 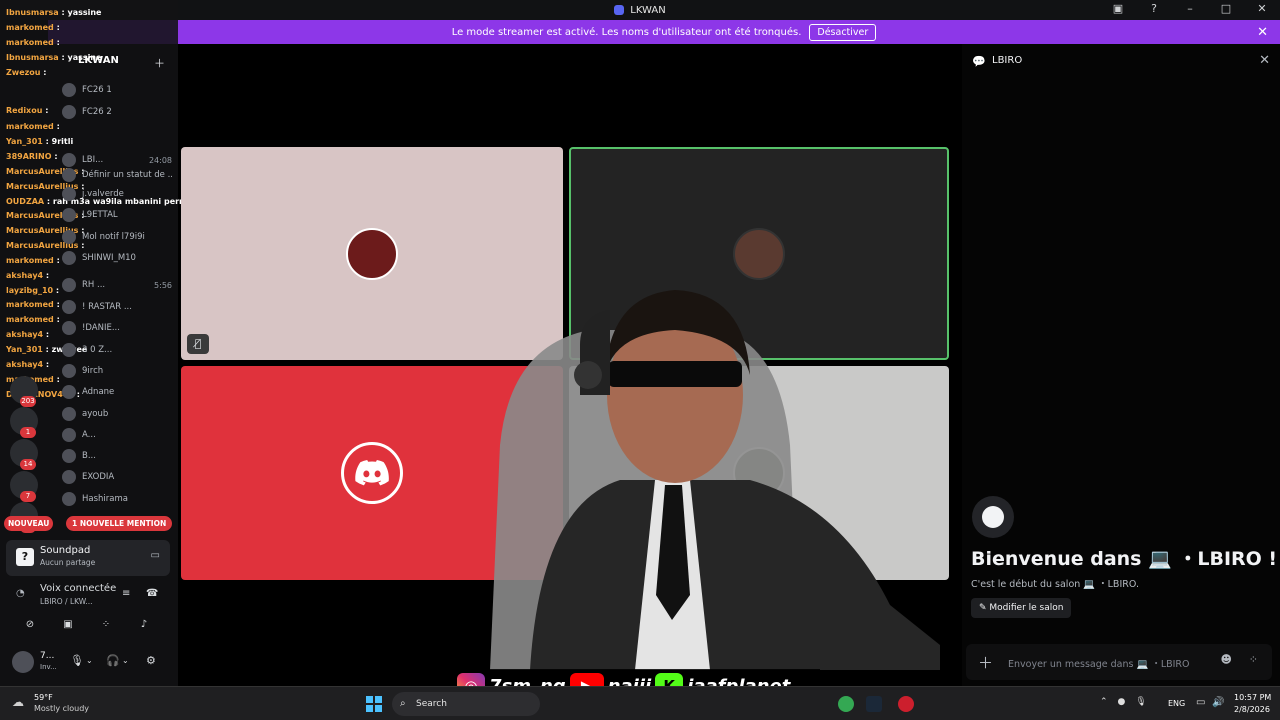 I want to click on noise-suppression-icon: ≡, so click(x=126, y=593).